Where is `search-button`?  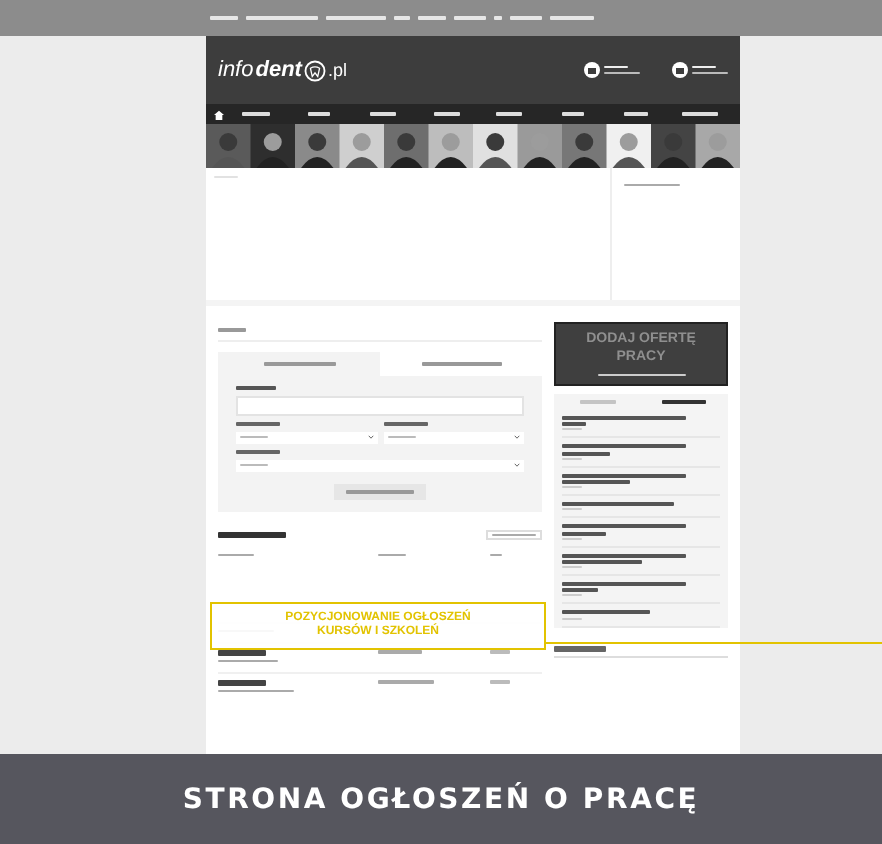 search-button is located at coordinates (380, 491).